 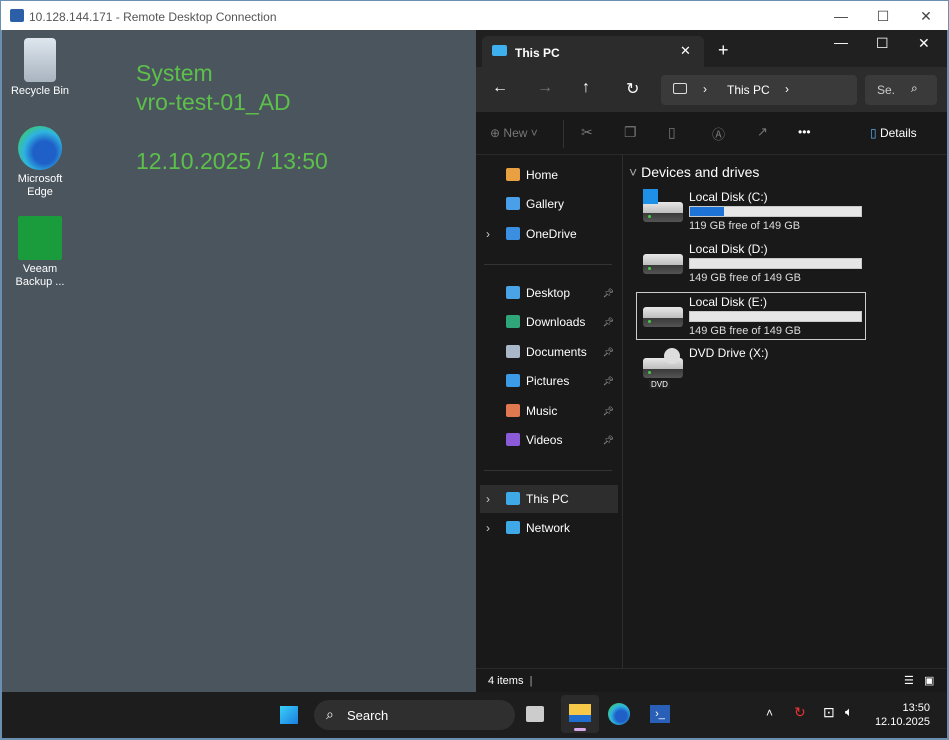 I want to click on taskbar: ⌕ Search ›_ ˄ ↻ ⊡ 🔈︎ 13:50 12.10.2025, so click(x=474, y=715).